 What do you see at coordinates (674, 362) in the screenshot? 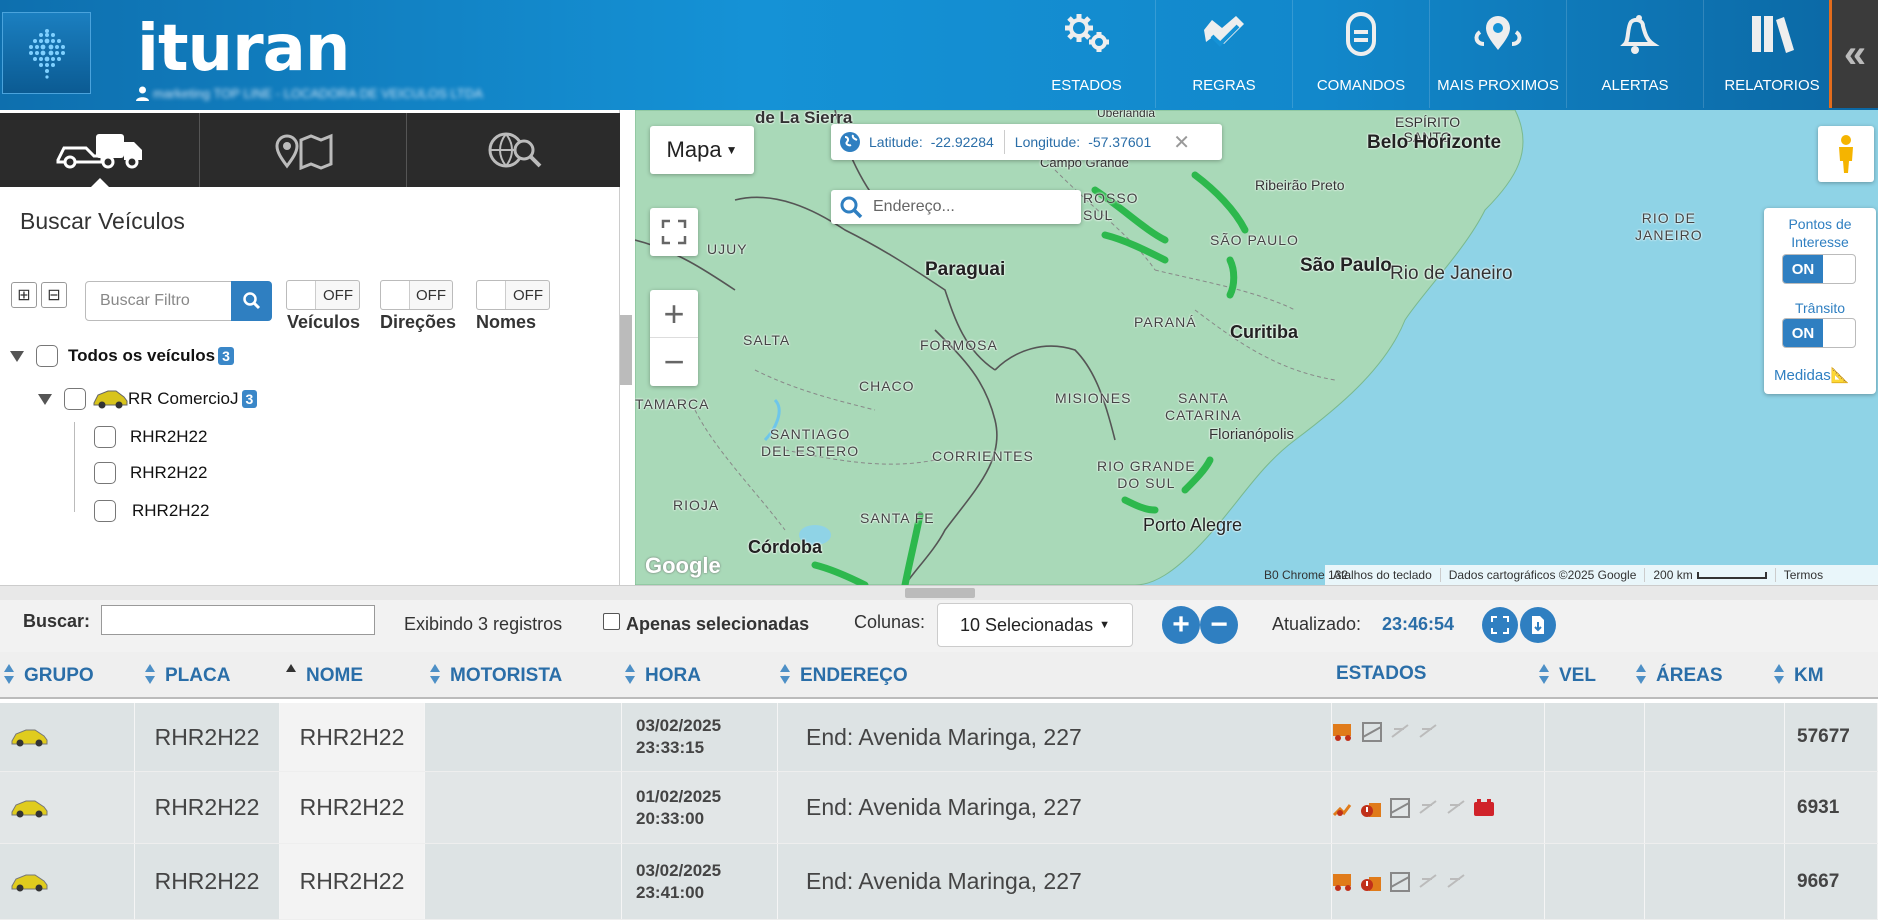
I see `zoom-out-button: −` at bounding box center [674, 362].